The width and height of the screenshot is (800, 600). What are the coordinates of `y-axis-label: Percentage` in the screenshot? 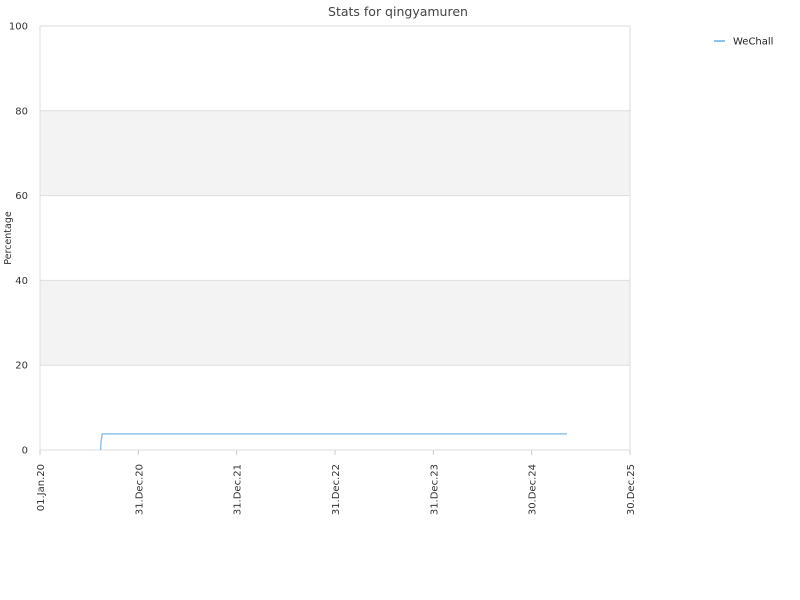 It's located at (8, 238).